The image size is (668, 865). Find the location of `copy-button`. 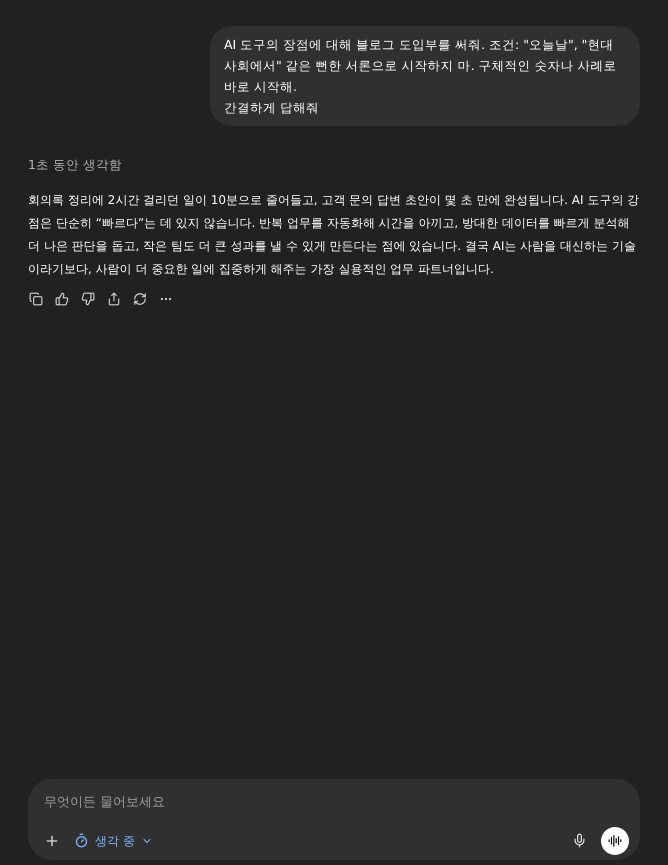

copy-button is located at coordinates (36, 298).